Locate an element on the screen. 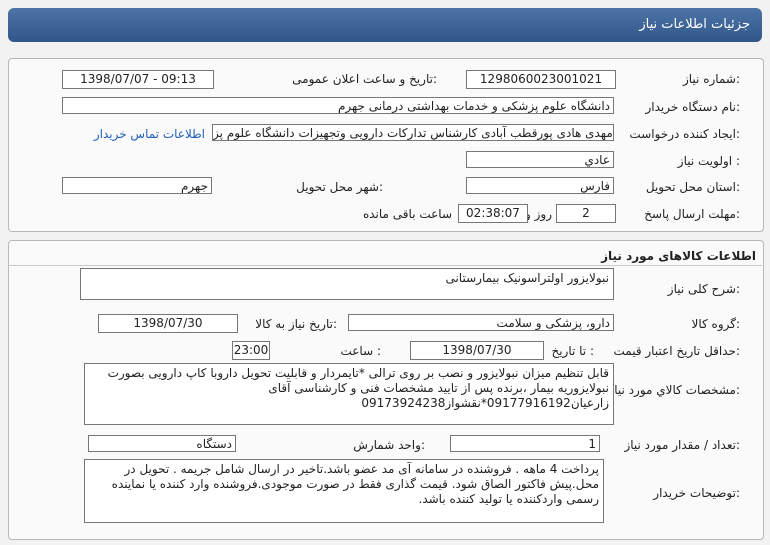  goods-group-field: دارو، پزشکی و سلامت is located at coordinates (481, 322).